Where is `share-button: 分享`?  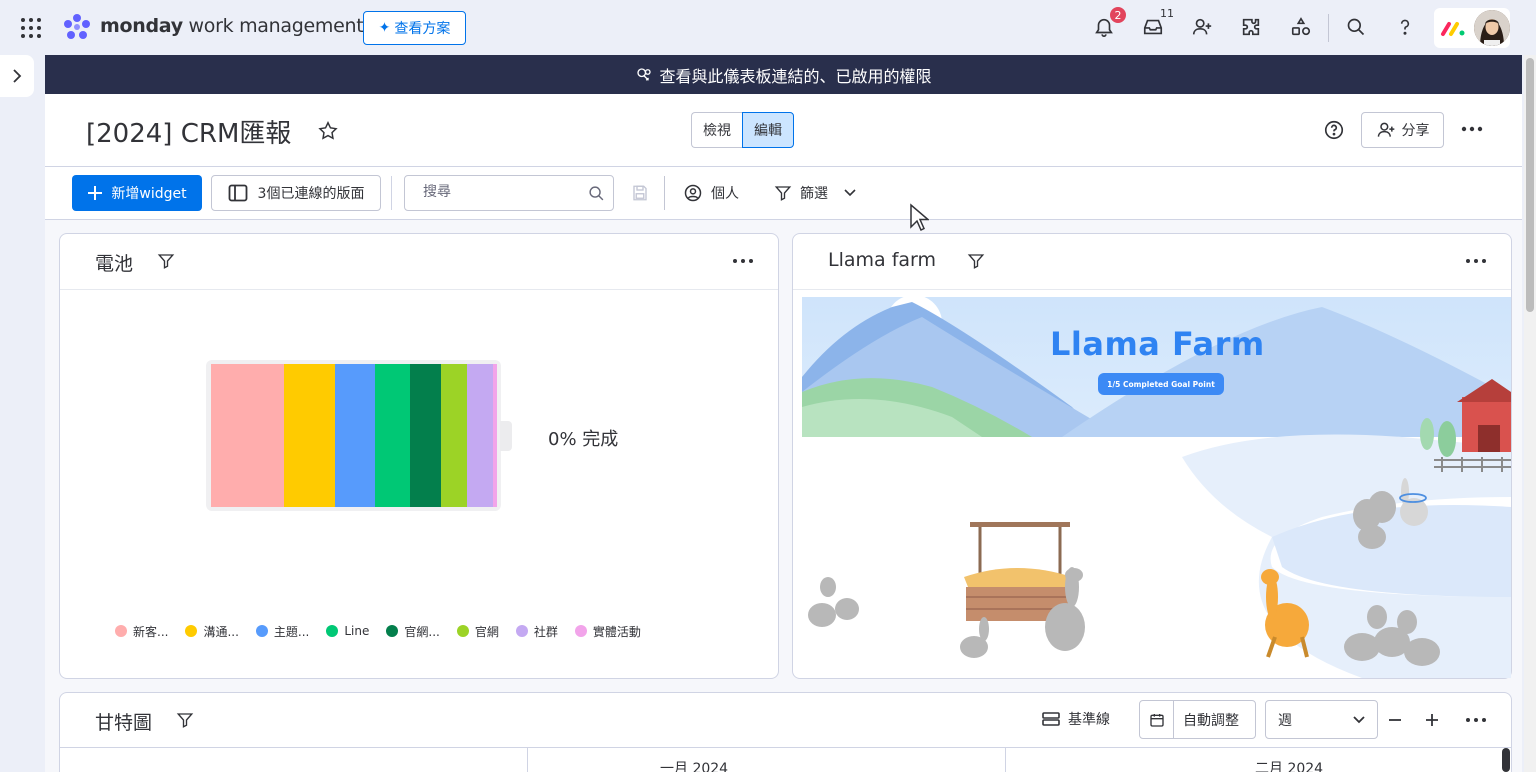 share-button: 分享 is located at coordinates (1402, 130).